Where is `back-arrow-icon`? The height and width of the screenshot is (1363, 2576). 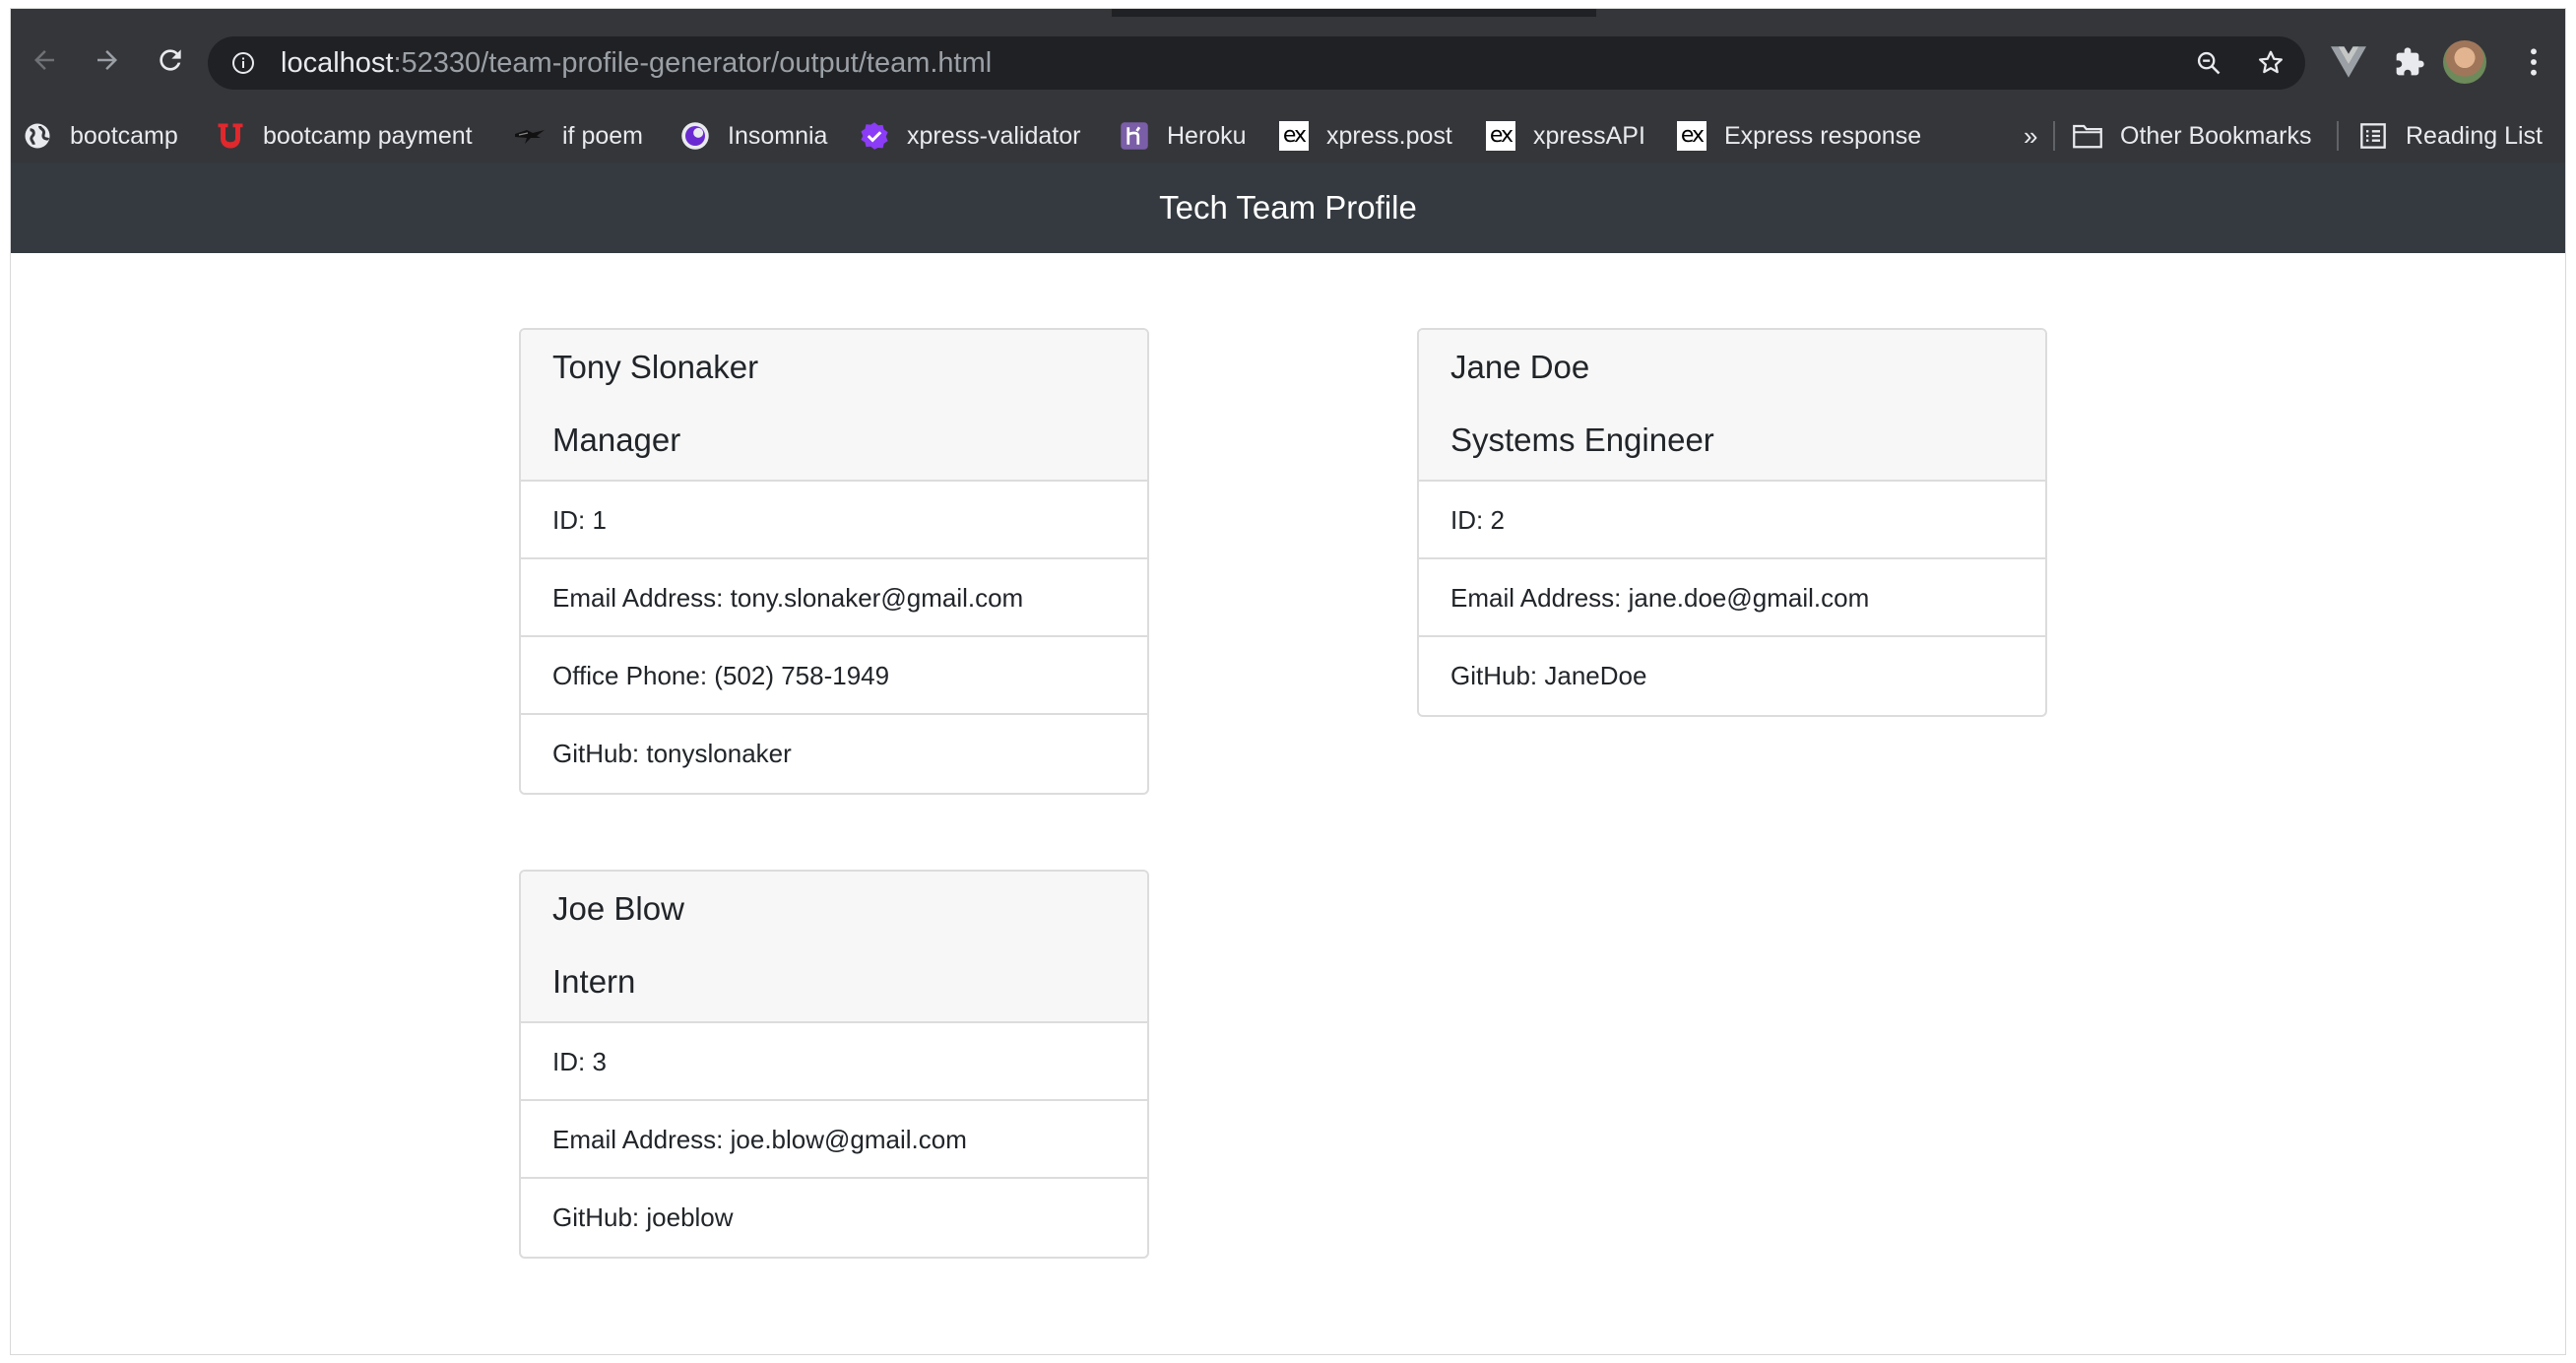 back-arrow-icon is located at coordinates (44, 60).